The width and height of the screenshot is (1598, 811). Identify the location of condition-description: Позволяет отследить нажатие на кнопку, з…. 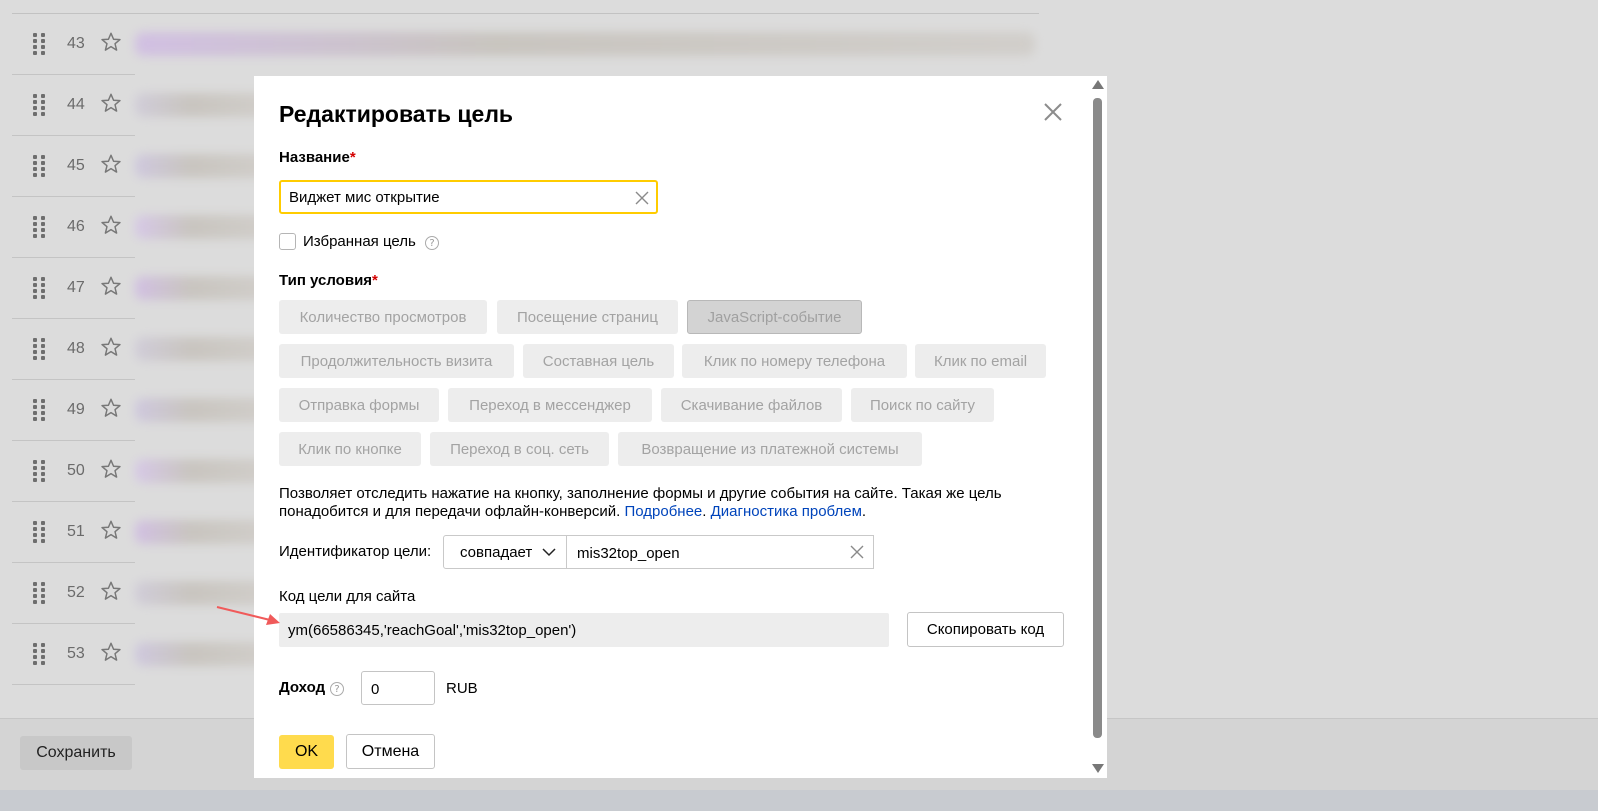
(674, 503).